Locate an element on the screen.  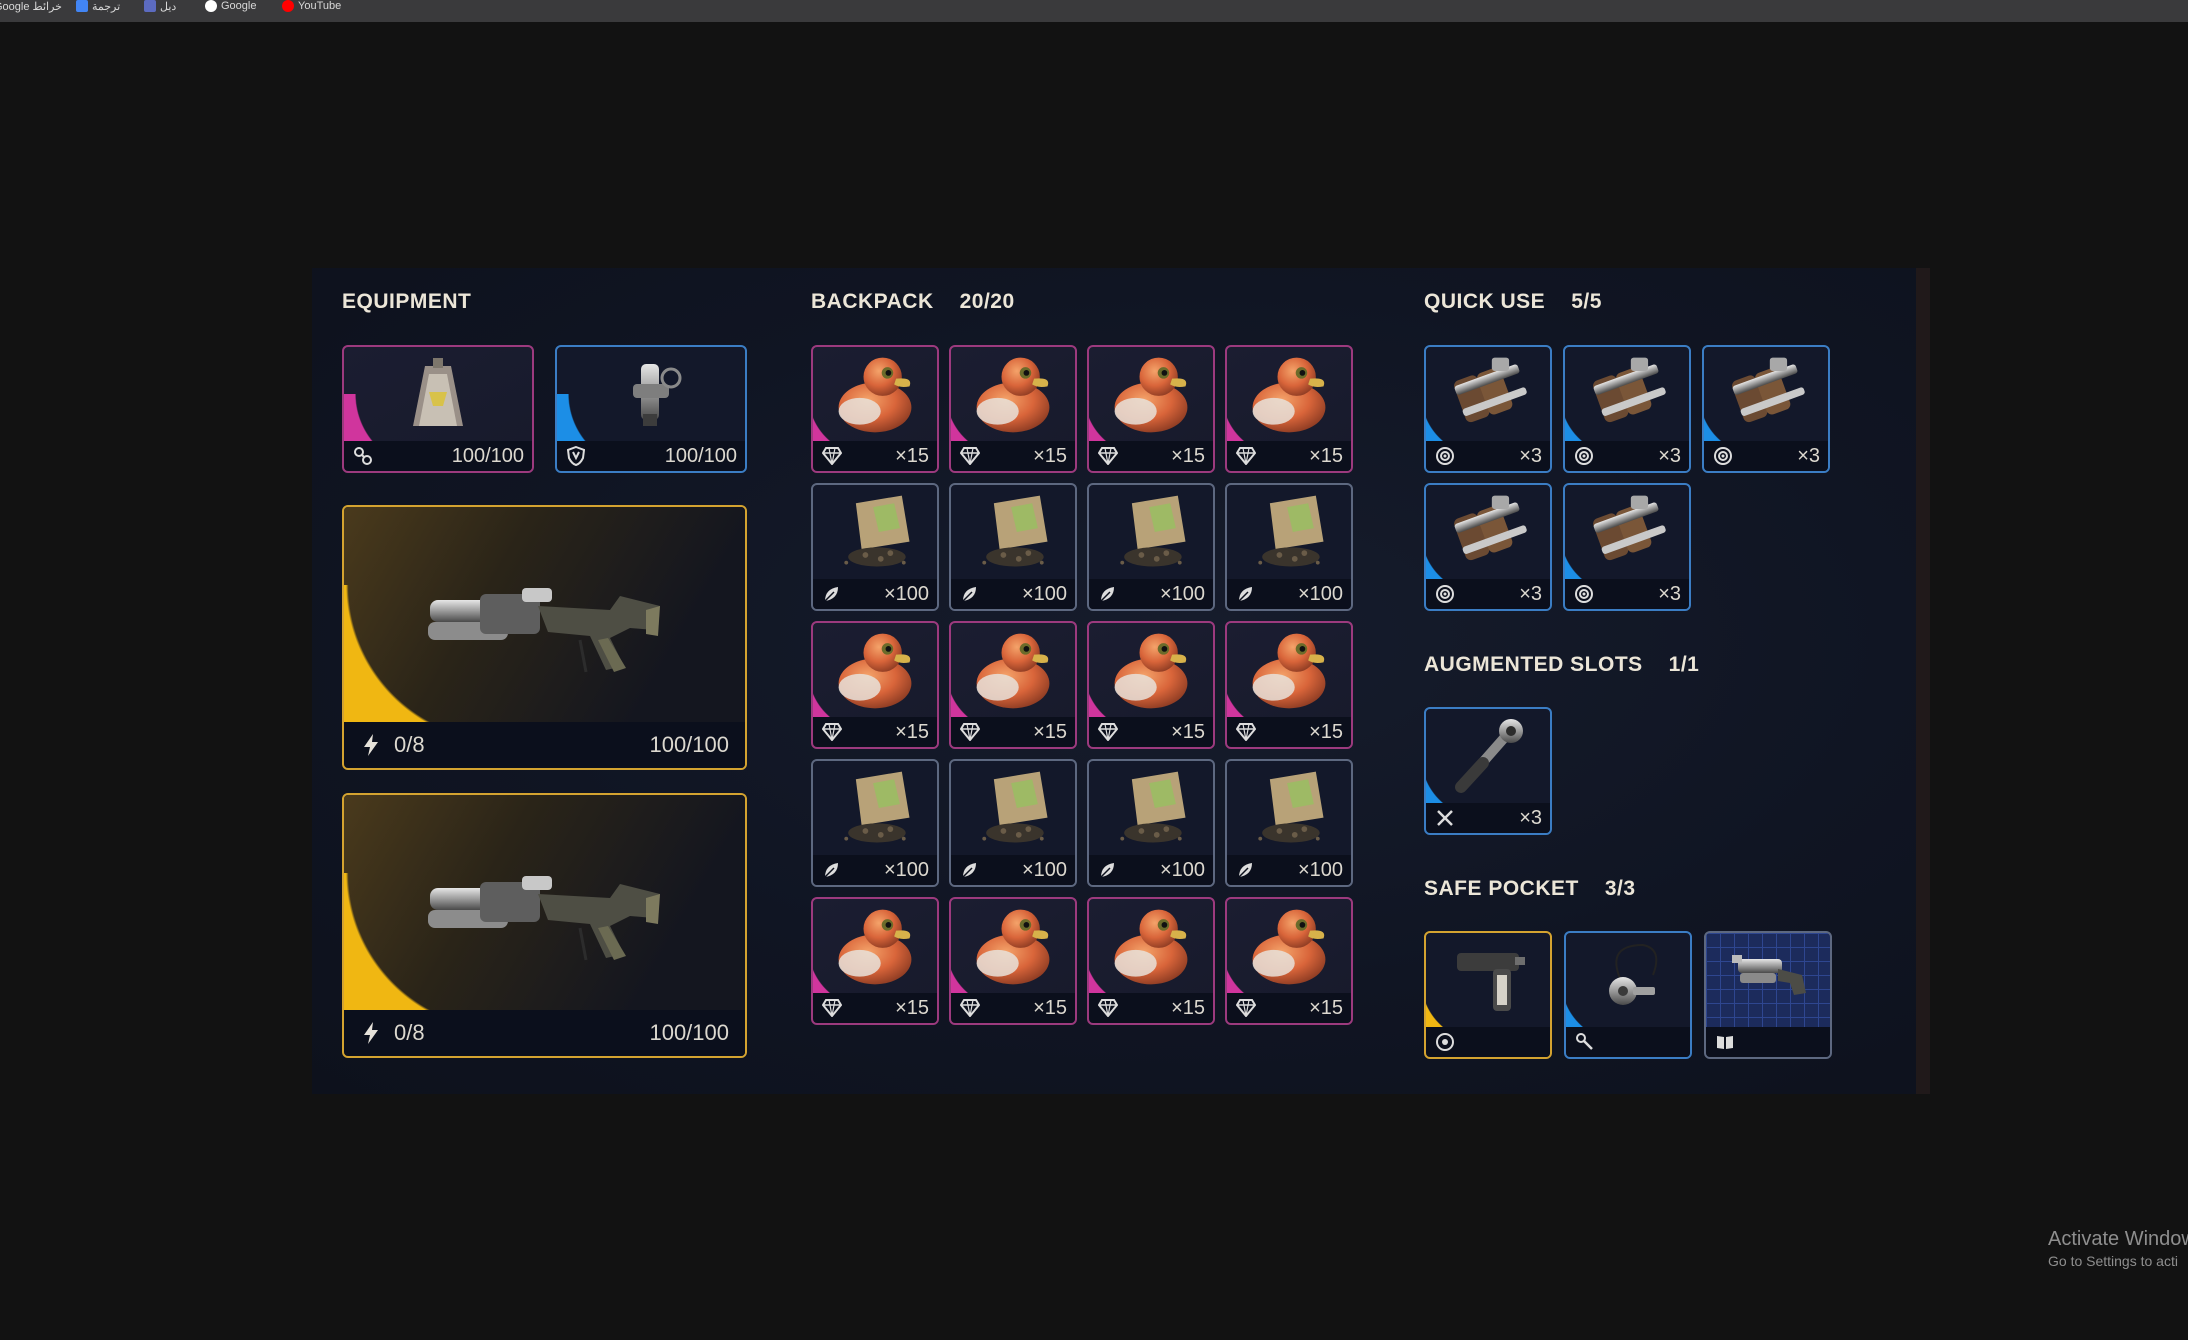
backpack-slot-3: ×15 is located at coordinates (1151, 409).